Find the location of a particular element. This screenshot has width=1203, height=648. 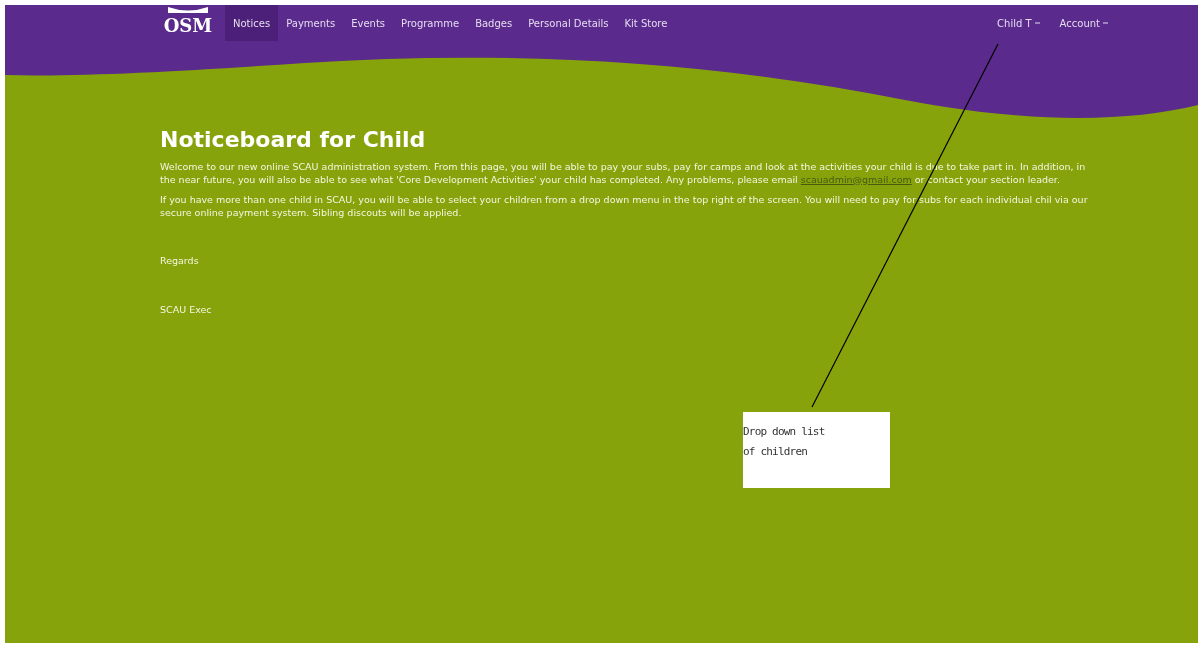

nav-tab: Notices is located at coordinates (252, 23).